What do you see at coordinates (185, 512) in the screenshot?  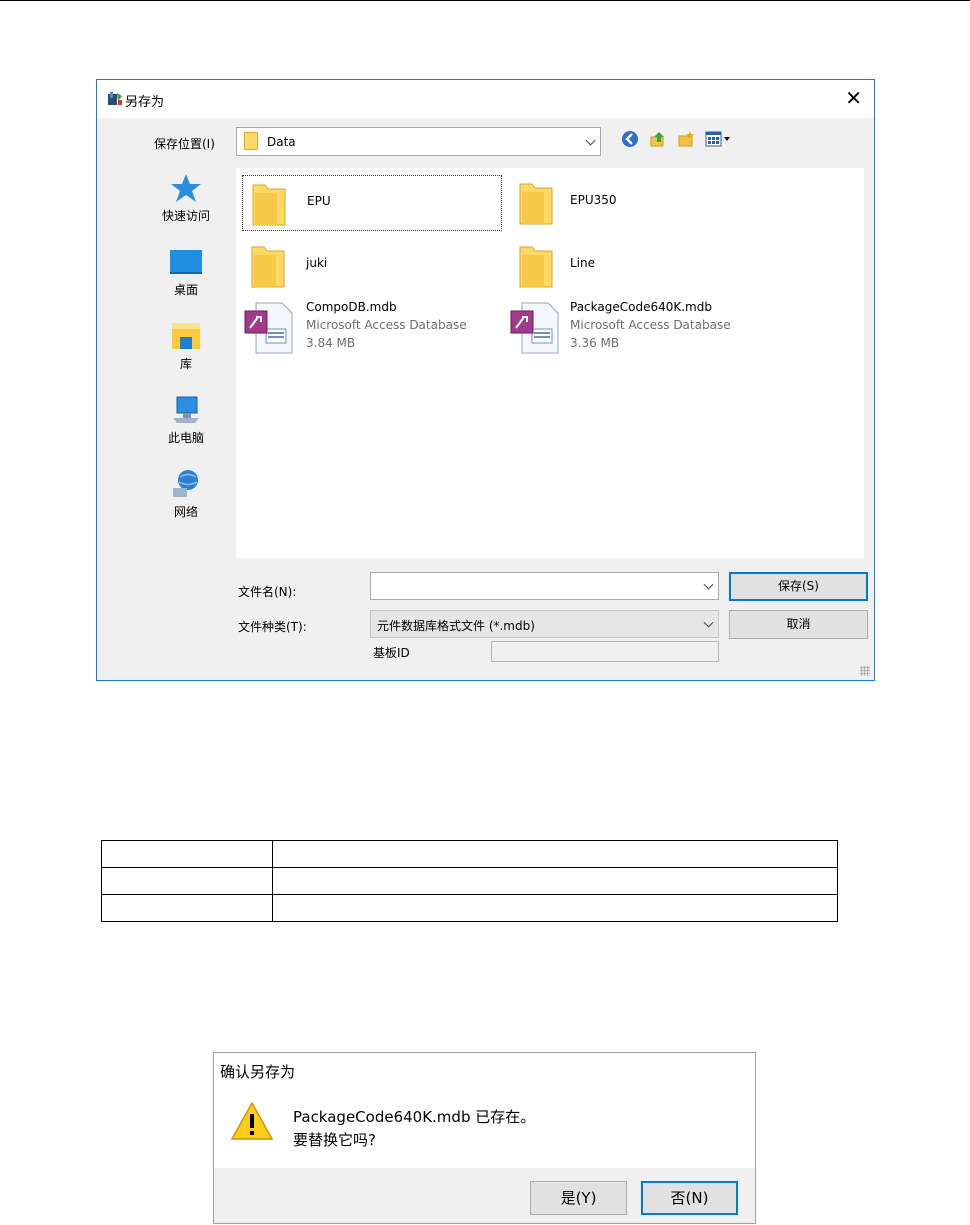 I see `place-label: 网络` at bounding box center [185, 512].